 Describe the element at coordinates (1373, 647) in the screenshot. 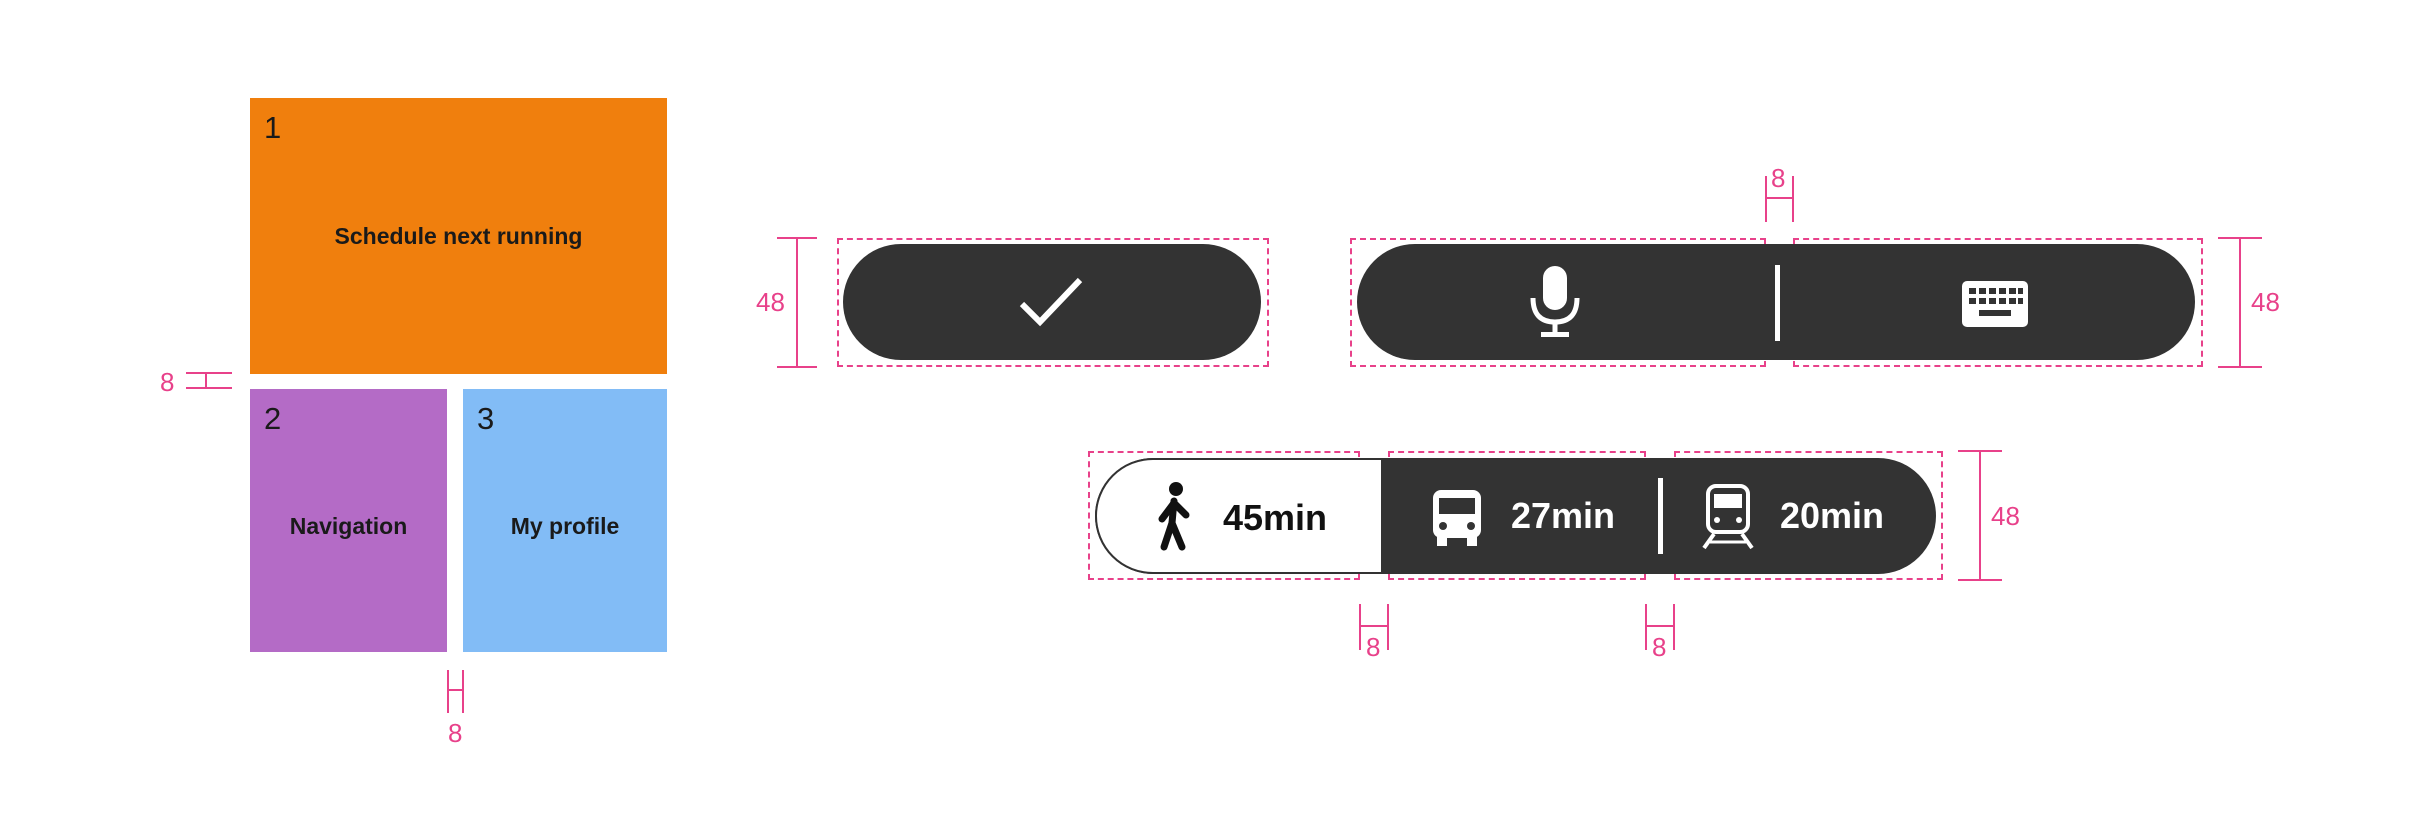

I see `transport-gap-1-label: 8` at that location.